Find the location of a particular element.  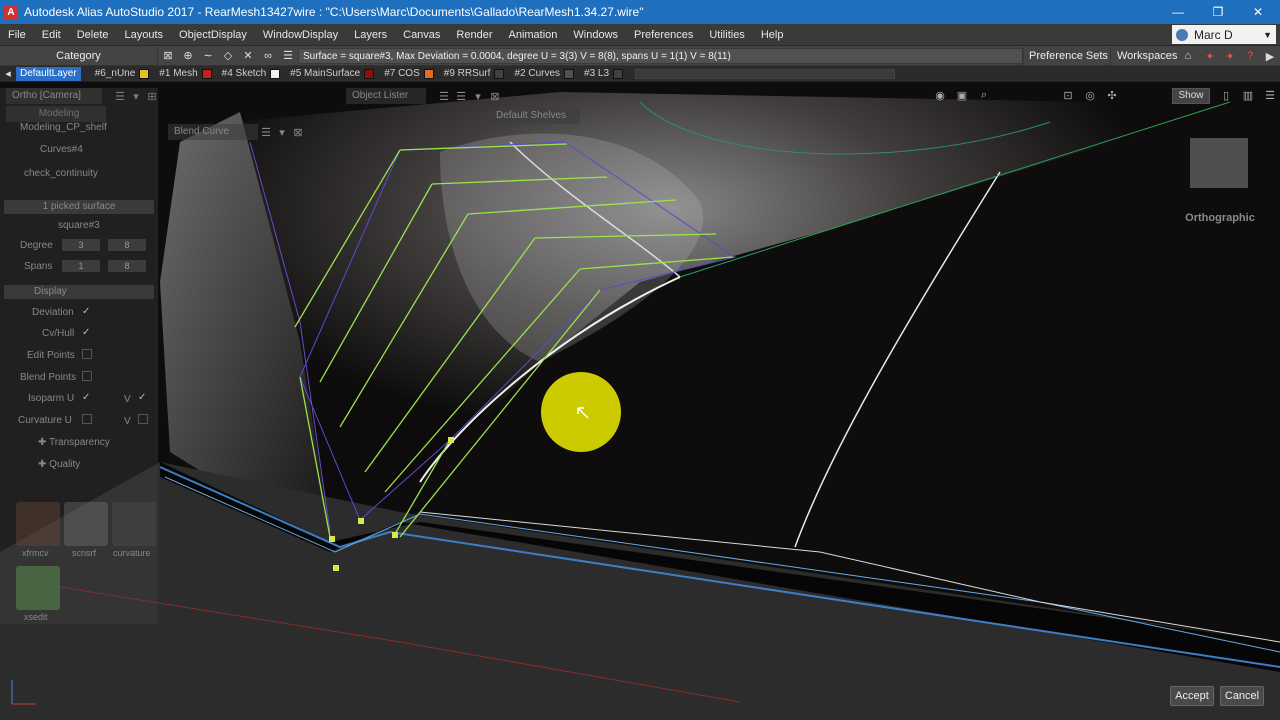

marking-menu-icon: ? is located at coordinates (1250, 56).